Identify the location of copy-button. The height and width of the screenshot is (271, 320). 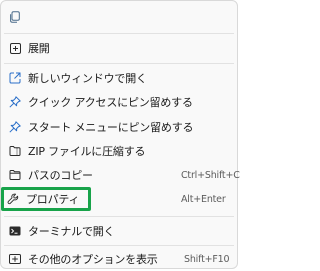
(15, 17).